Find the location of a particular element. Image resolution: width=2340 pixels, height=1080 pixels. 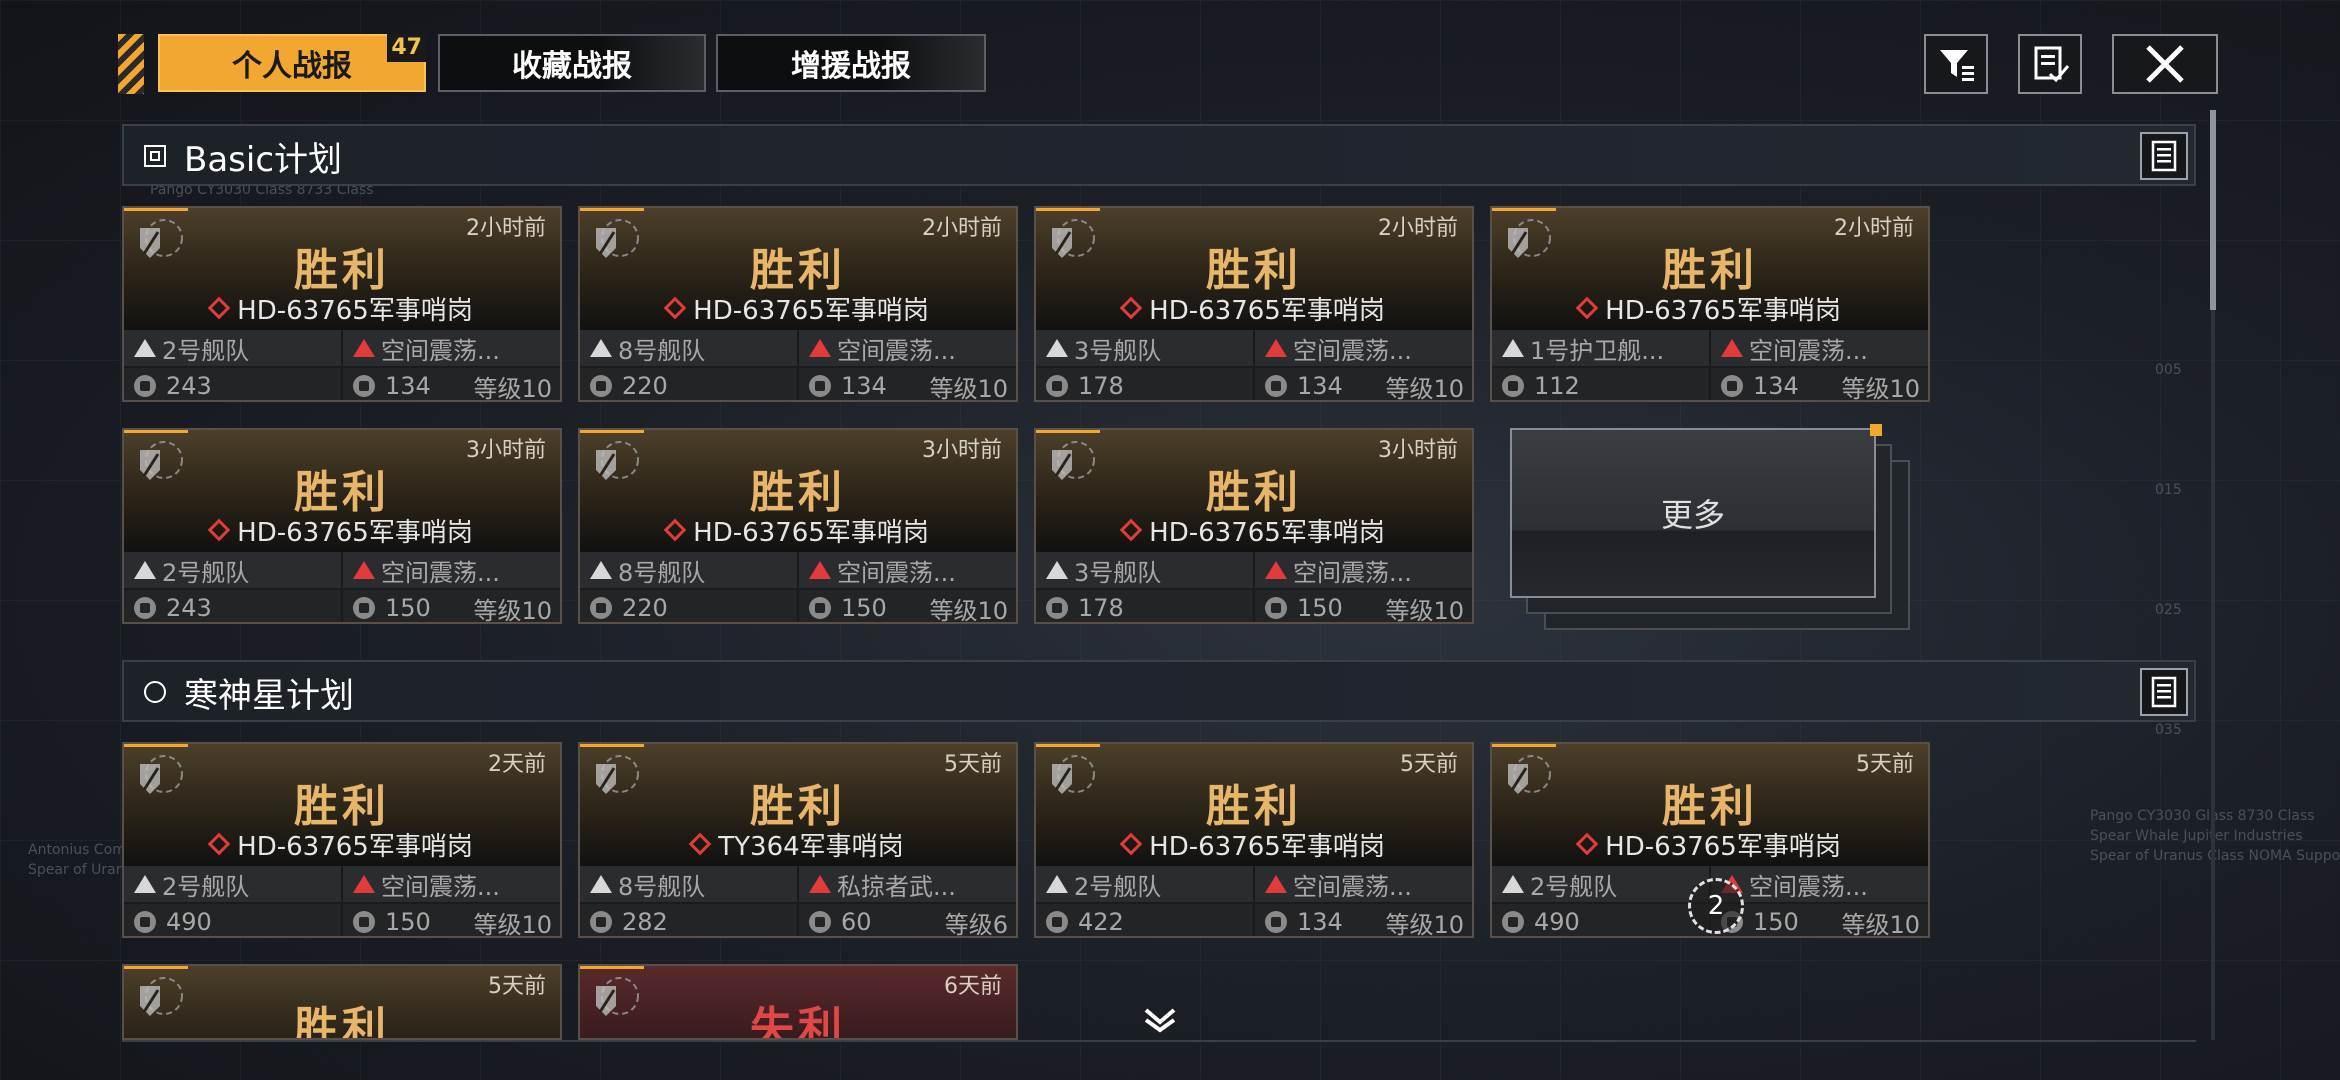

battle-report-card: 5天前 胜利 TY364军事哨岗 8号舰队 私掠者武... 282 60 等级6 is located at coordinates (798, 840).